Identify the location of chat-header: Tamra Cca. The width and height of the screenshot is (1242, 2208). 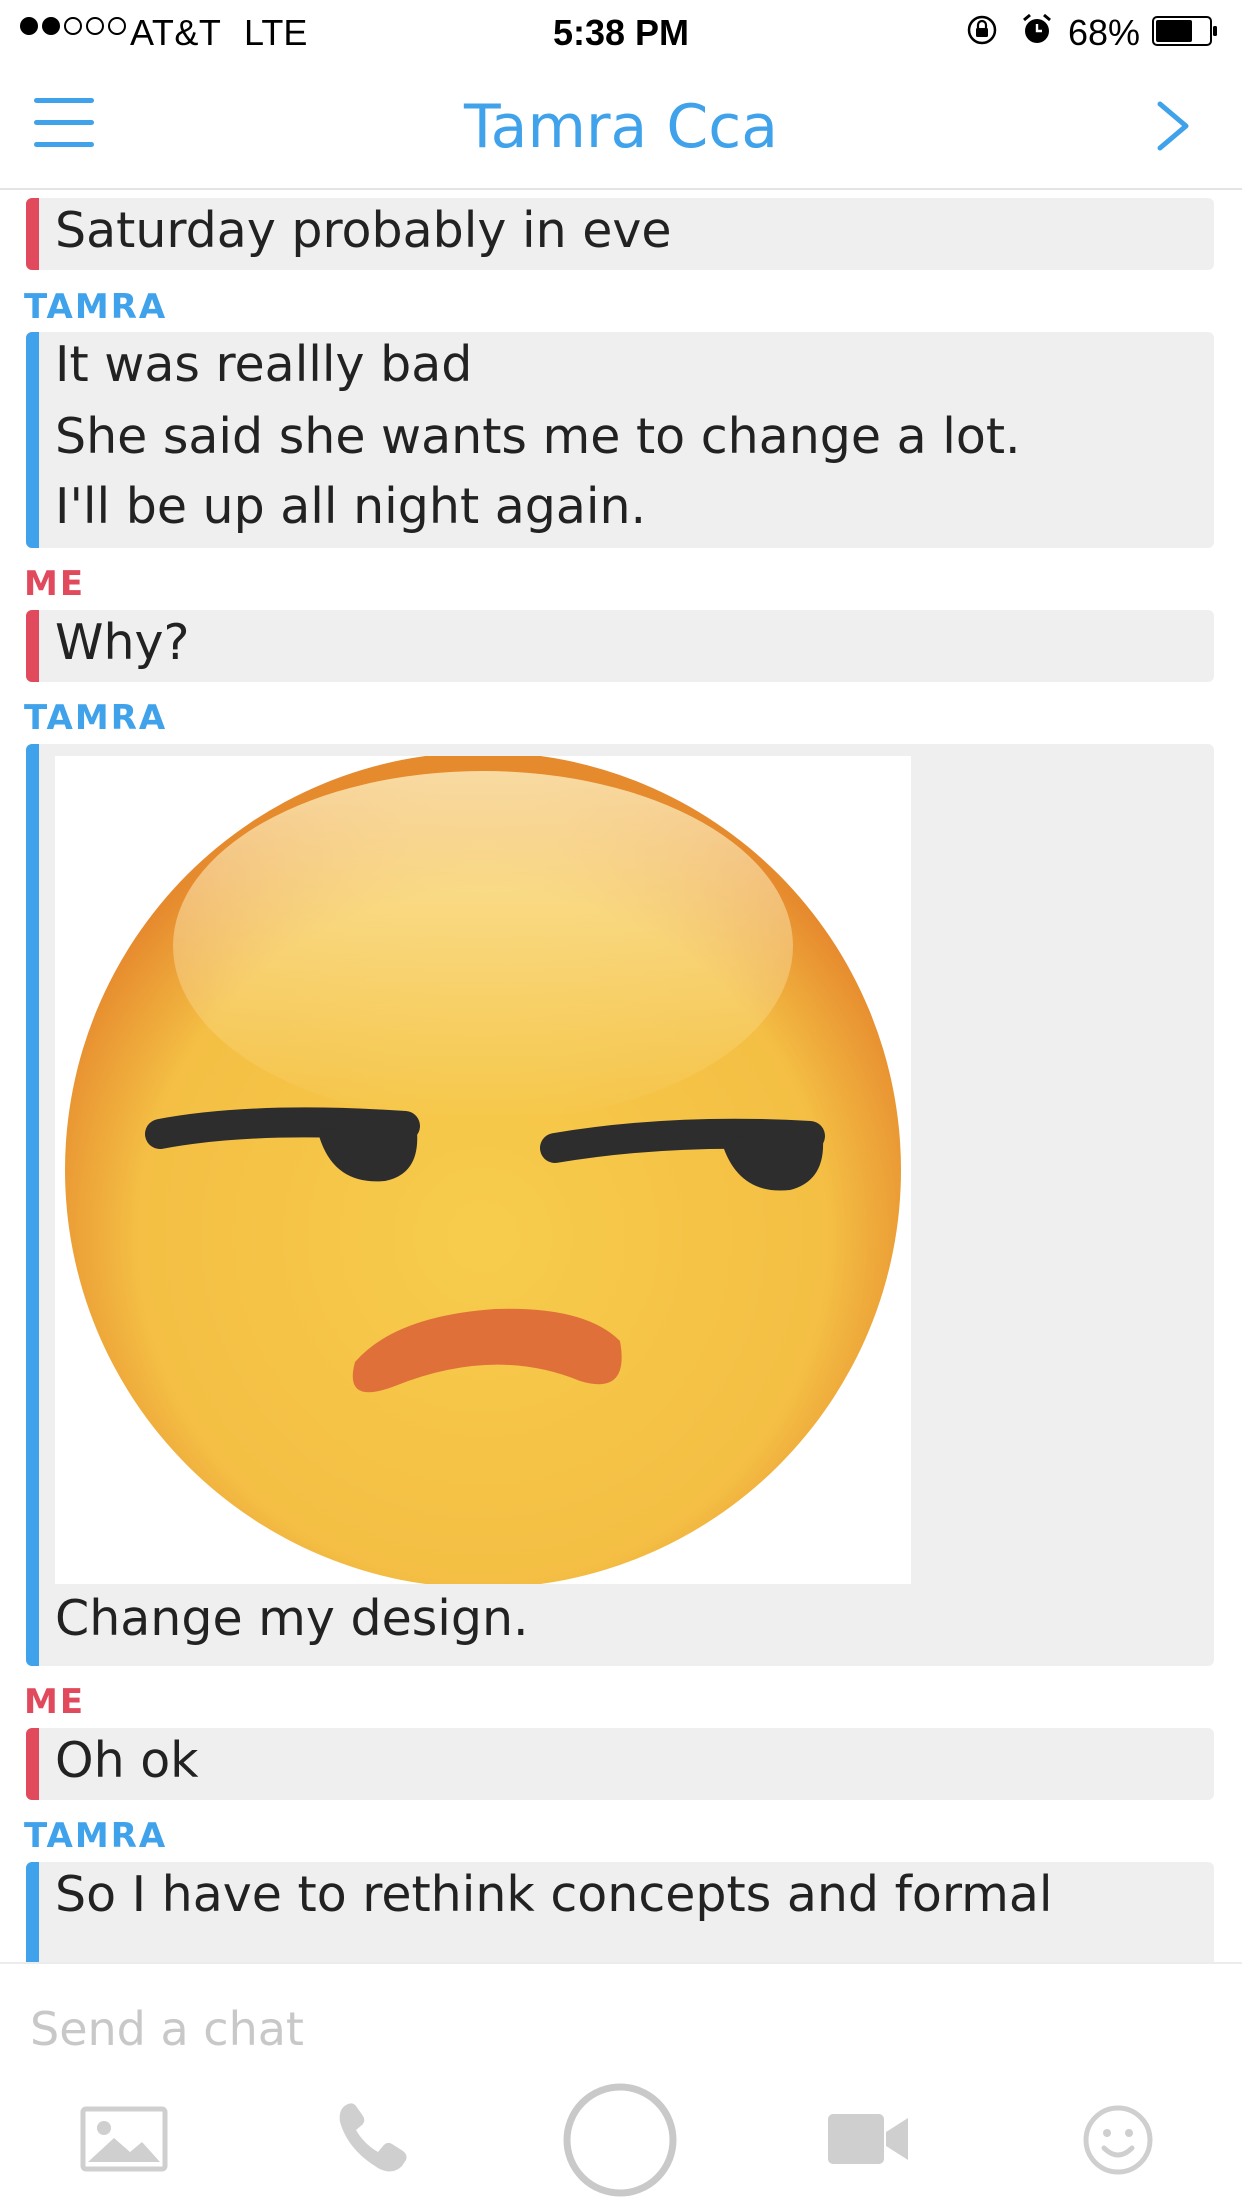
(621, 126).